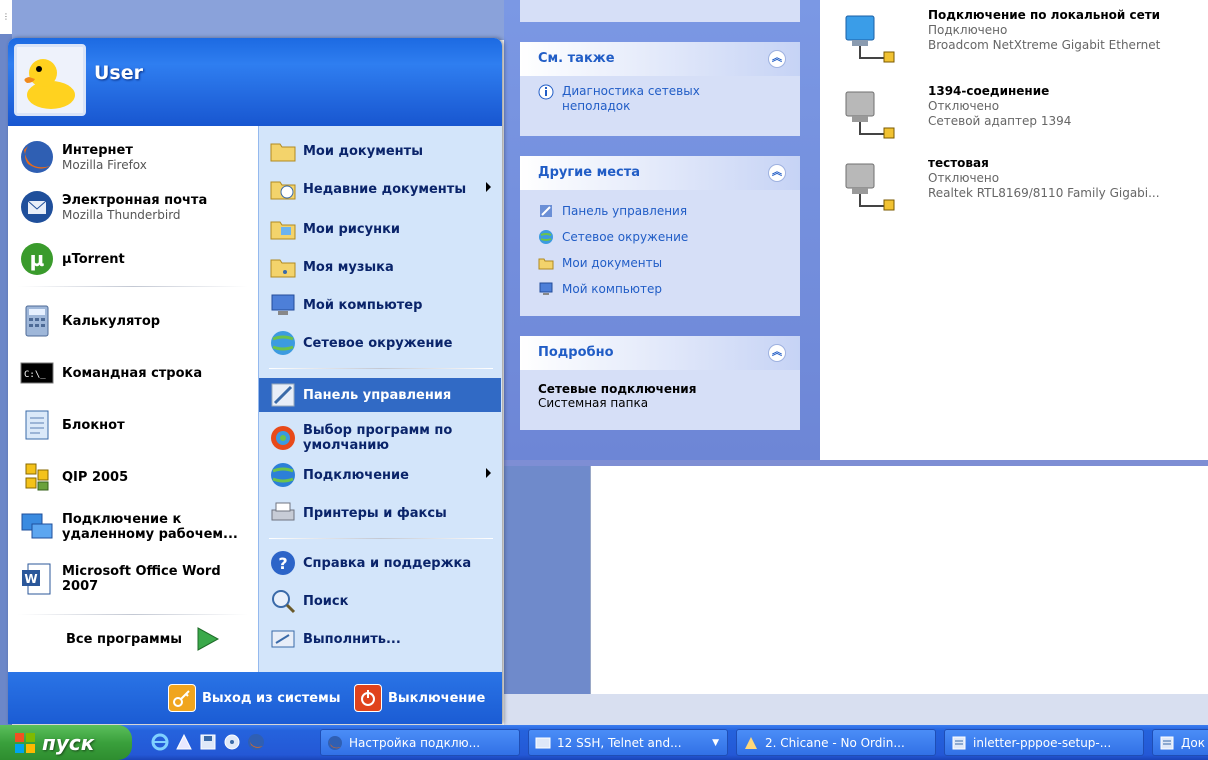 The height and width of the screenshot is (760, 1208). What do you see at coordinates (380, 513) in the screenshot?
I see `menu-printers: Принтеры и факсы` at bounding box center [380, 513].